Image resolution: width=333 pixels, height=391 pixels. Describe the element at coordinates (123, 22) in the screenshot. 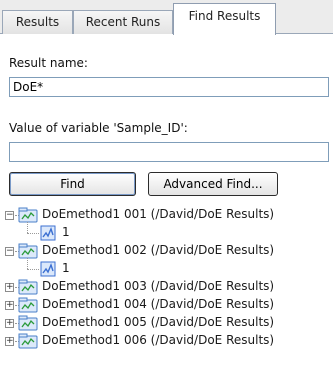

I see `tab-recent-runs: Recent Runs` at that location.